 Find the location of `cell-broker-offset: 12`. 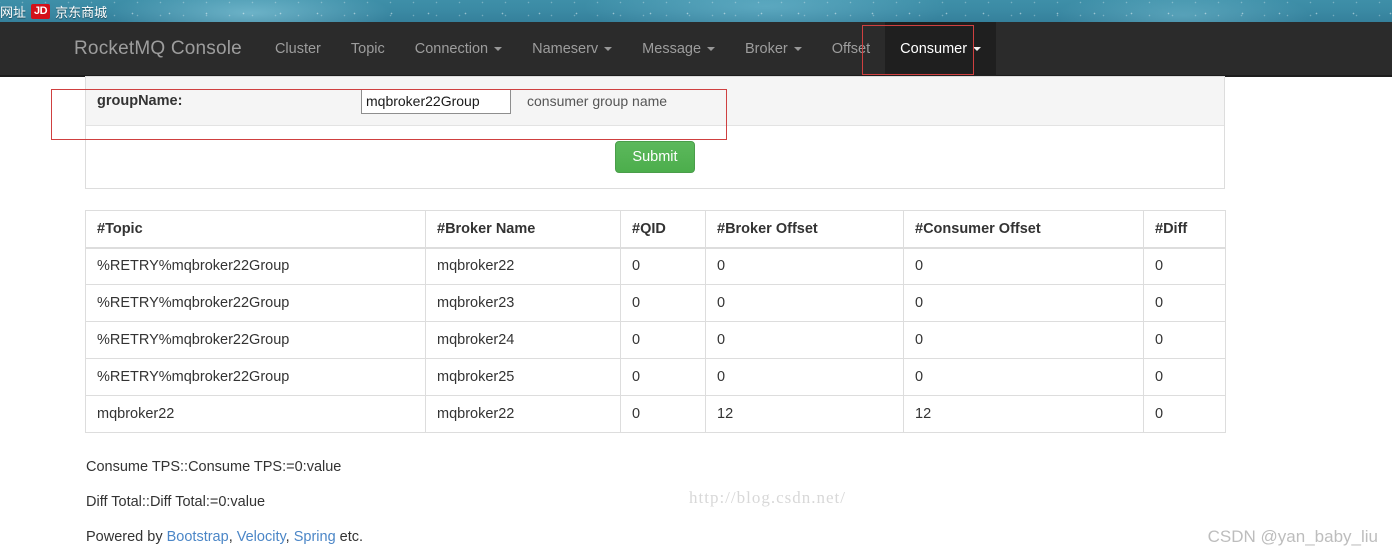

cell-broker-offset: 12 is located at coordinates (804, 414).